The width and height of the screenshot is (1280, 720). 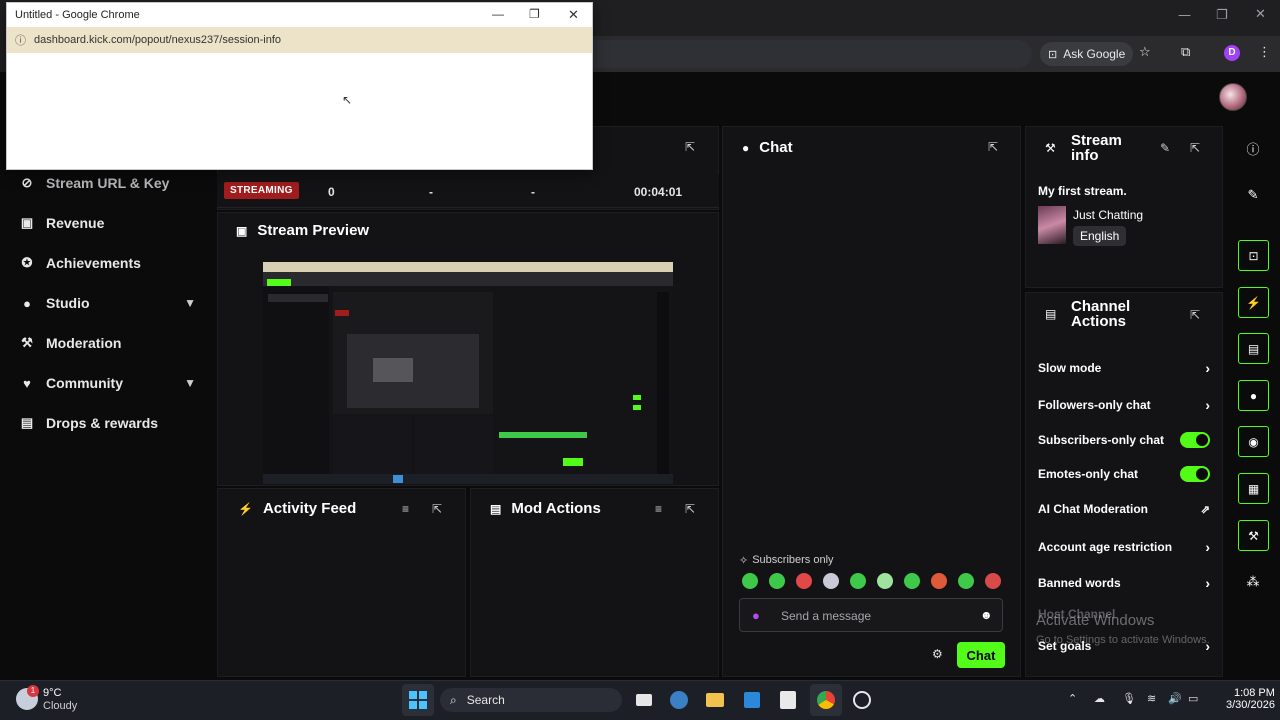 What do you see at coordinates (1185, 52) in the screenshot?
I see `extensions-icon: ⧉` at bounding box center [1185, 52].